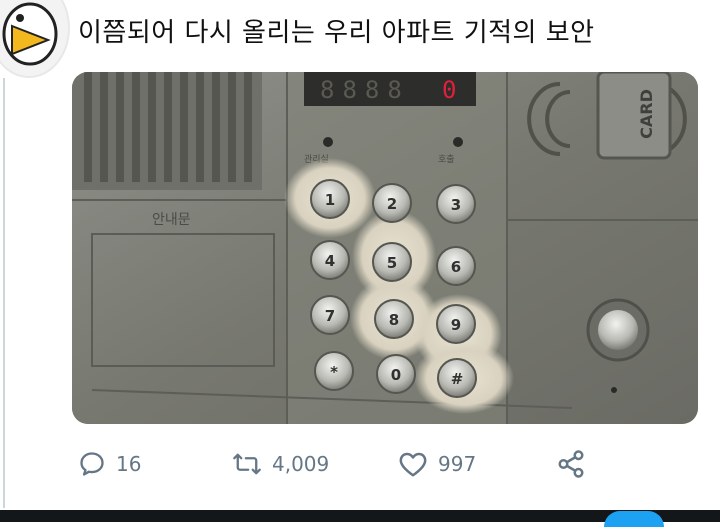  I want to click on keypad-key-3: 3, so click(456, 204).